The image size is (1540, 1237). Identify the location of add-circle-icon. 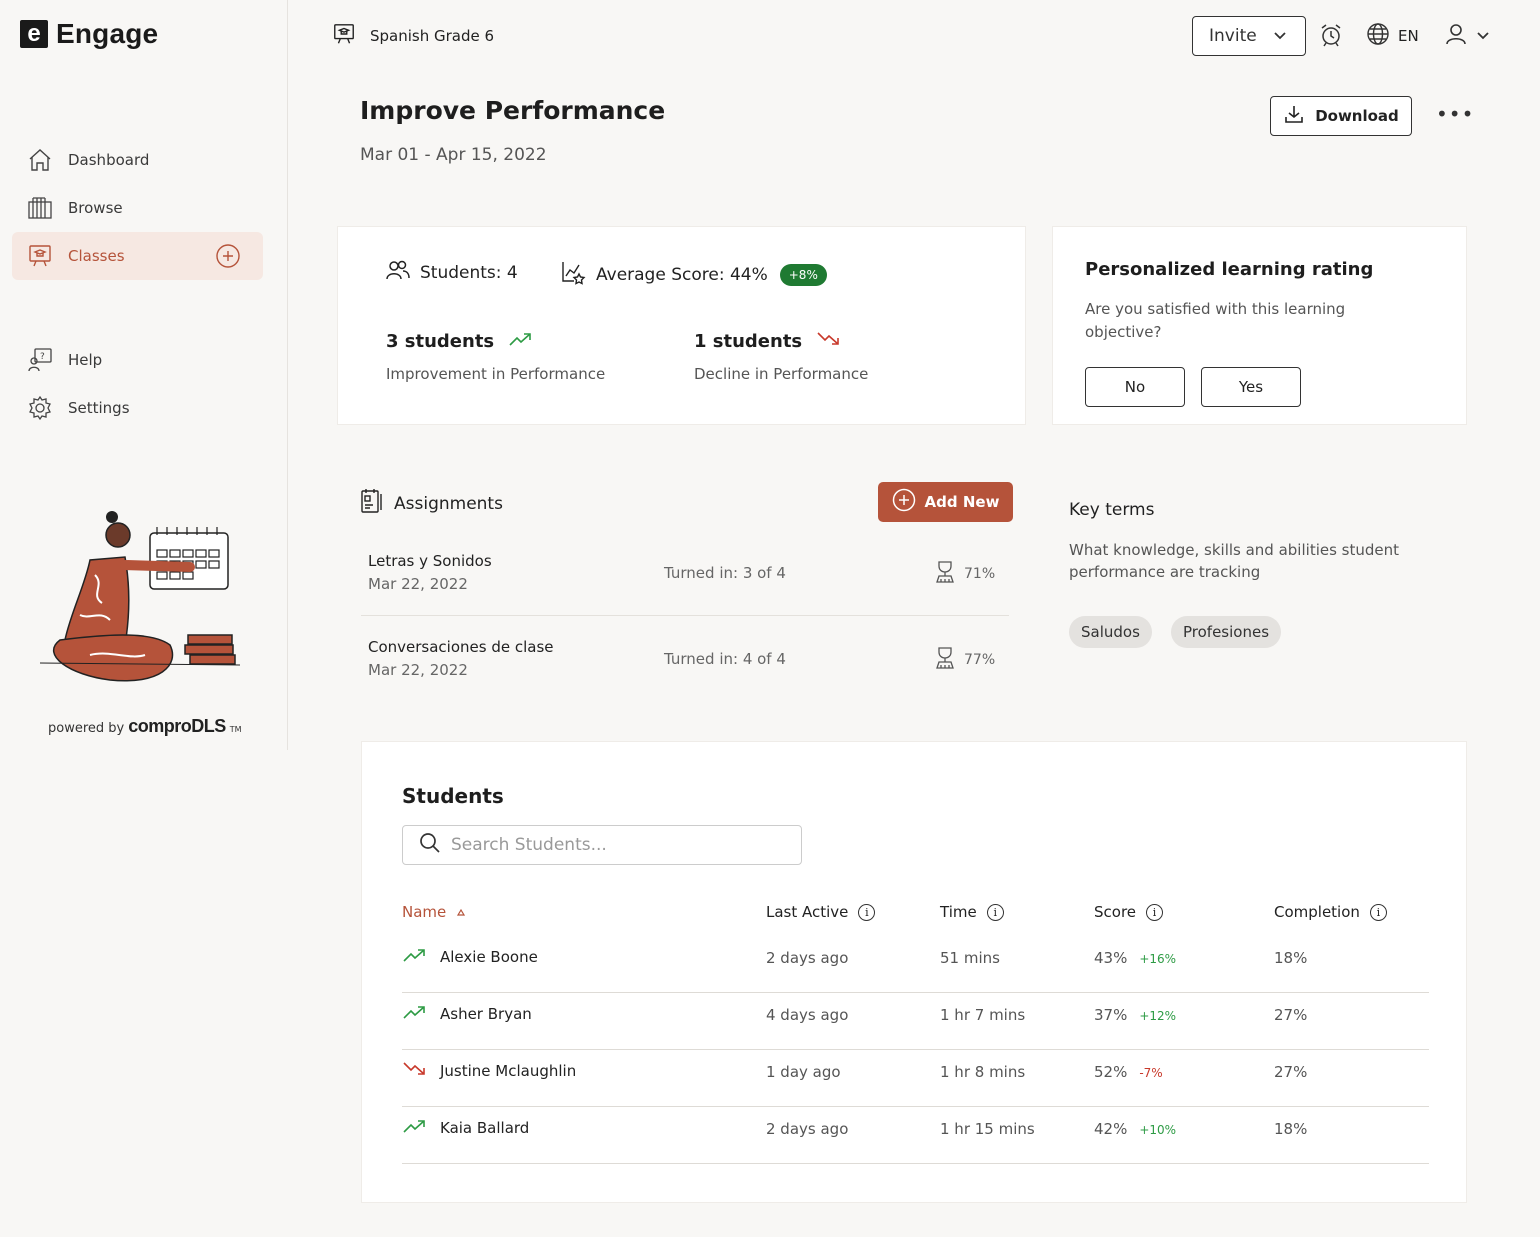
(904, 502).